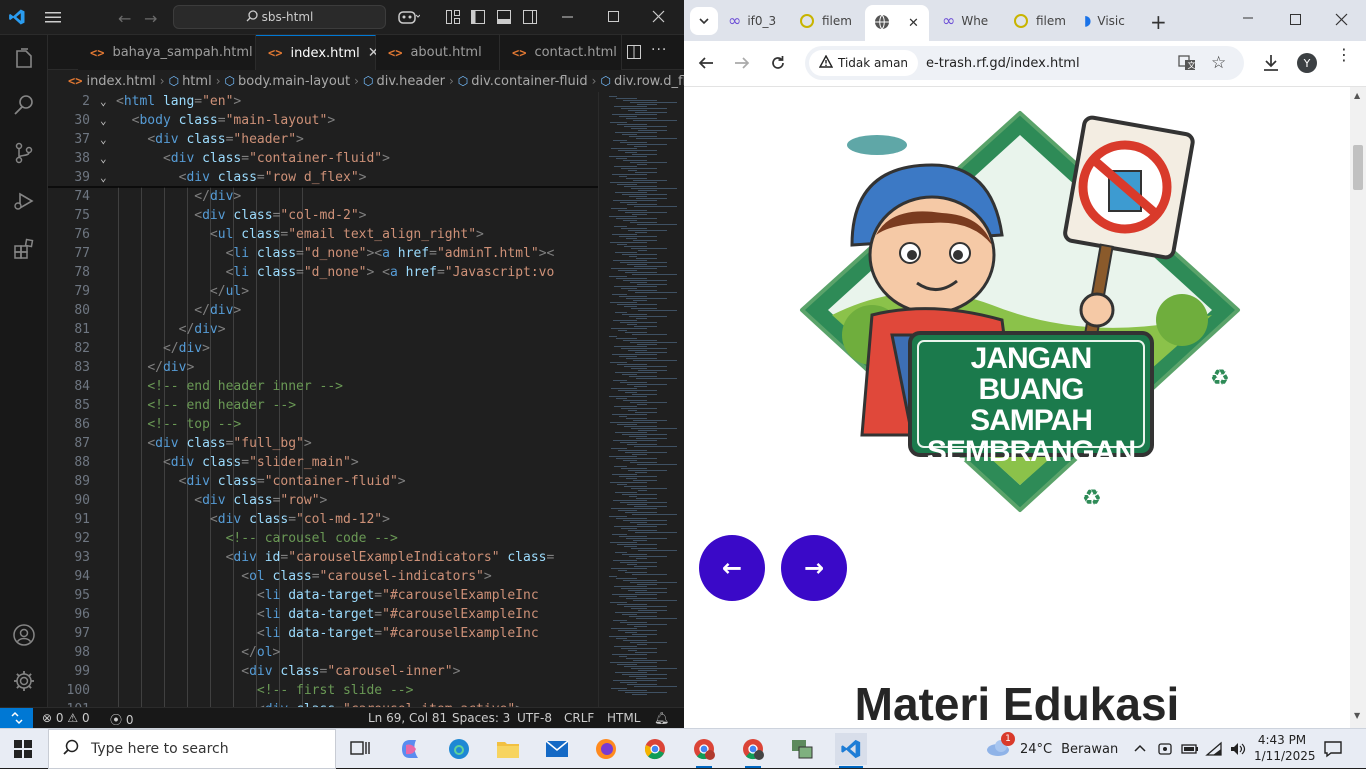 The height and width of the screenshot is (769, 1366). What do you see at coordinates (1052, 746) in the screenshot?
I see `weather-widget: 1 24°C Berawan` at bounding box center [1052, 746].